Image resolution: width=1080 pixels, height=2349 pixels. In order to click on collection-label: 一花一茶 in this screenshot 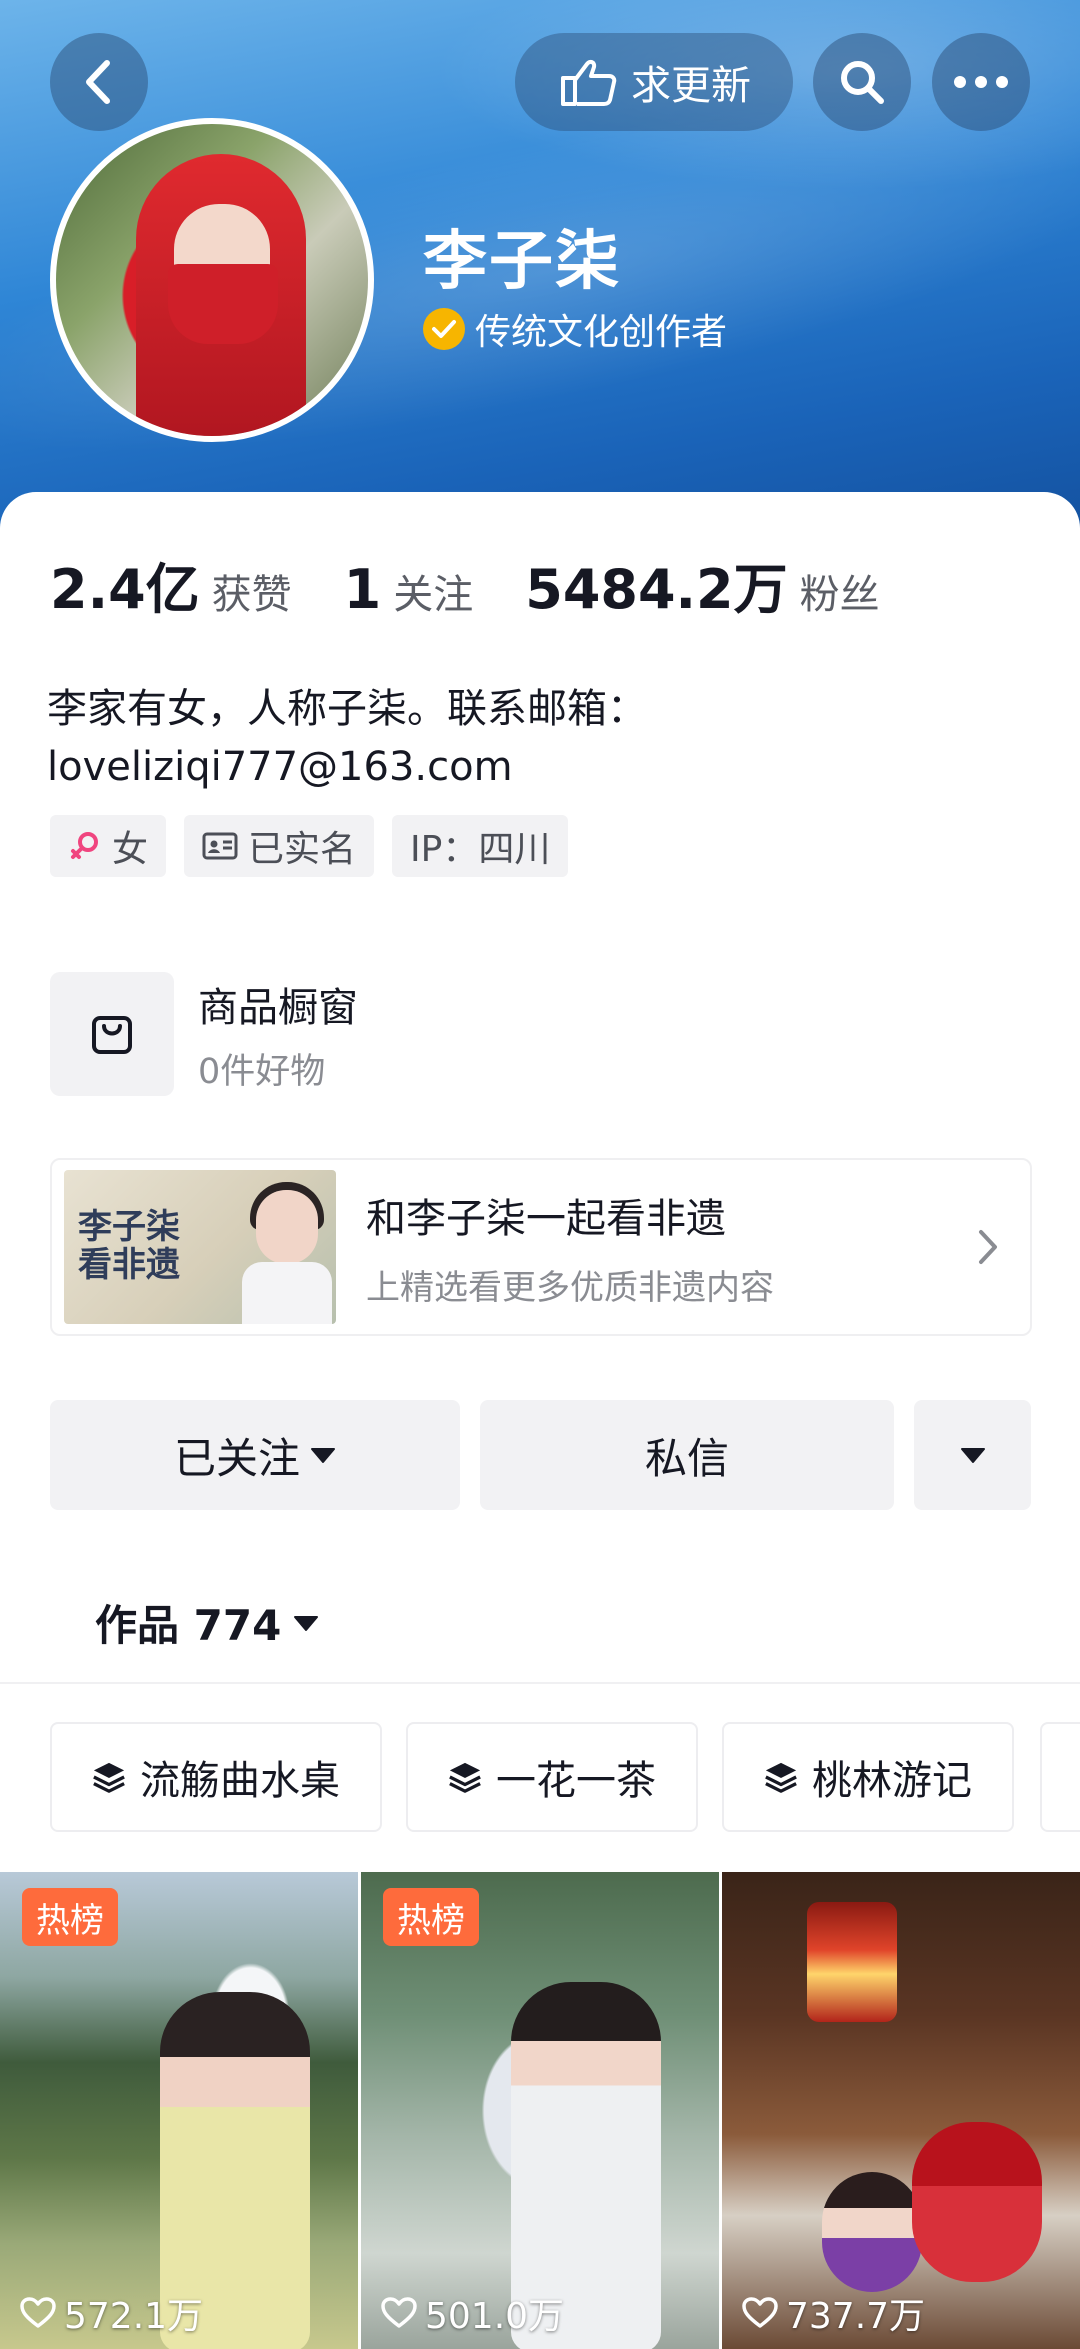, I will do `click(576, 1781)`.